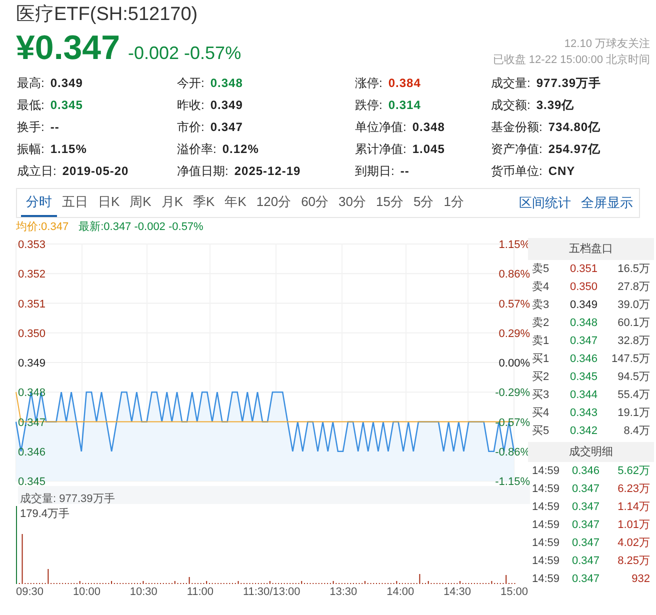 The width and height of the screenshot is (656, 615). What do you see at coordinates (423, 203) in the screenshot?
I see `period-tab: 5分` at bounding box center [423, 203].